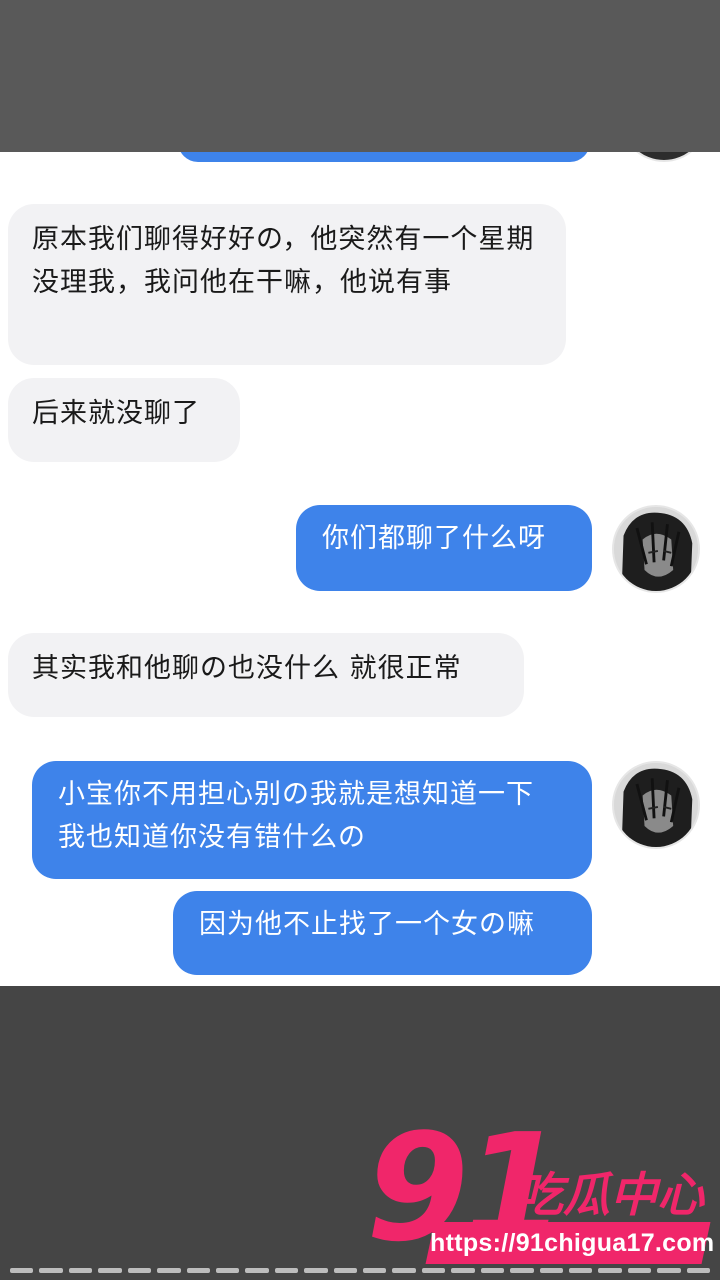 This screenshot has width=720, height=1280. What do you see at coordinates (434, 538) in the screenshot?
I see `message-text: 你们都聊了什么呀` at bounding box center [434, 538].